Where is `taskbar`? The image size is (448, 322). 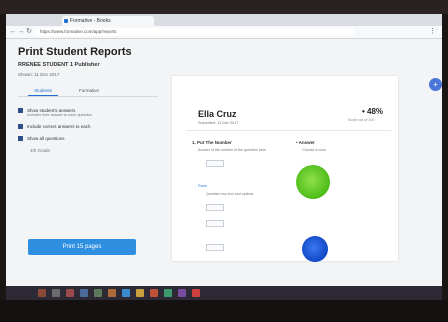 taskbar is located at coordinates (224, 293).